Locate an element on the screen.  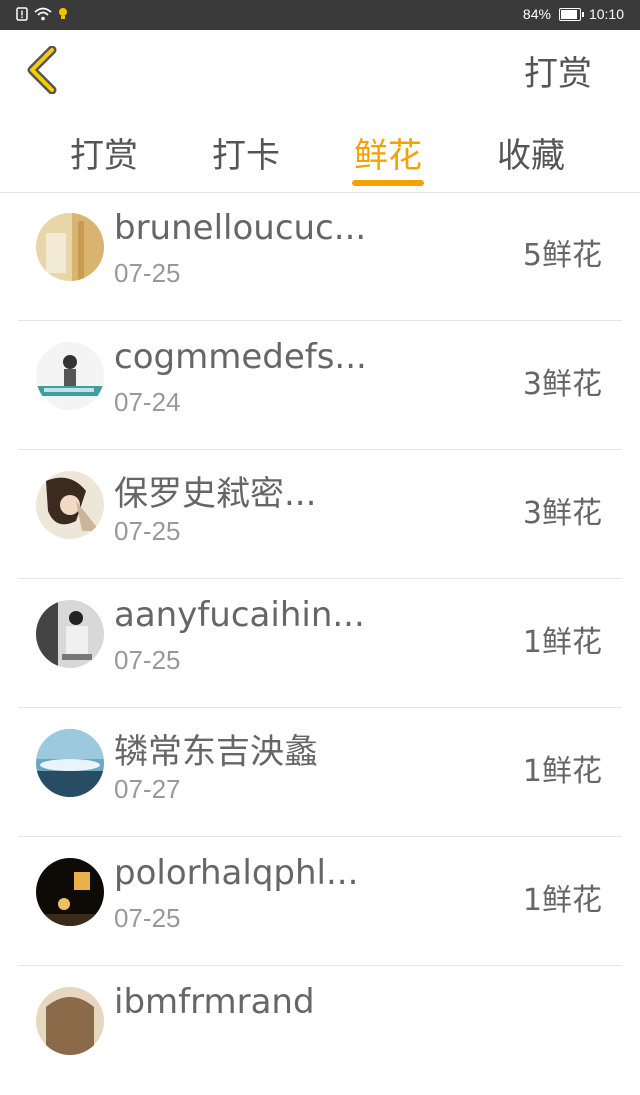
active-tab-indicator is located at coordinates (388, 183).